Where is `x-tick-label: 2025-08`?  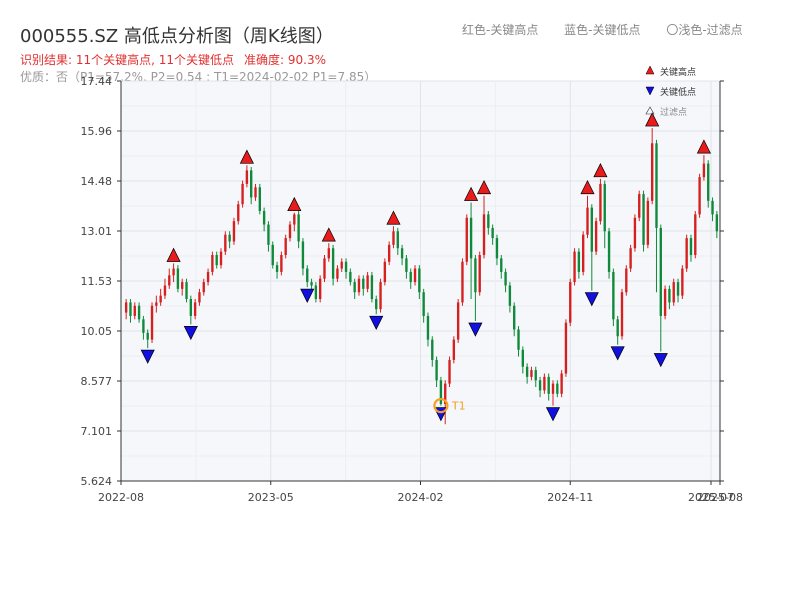 x-tick-label: 2025-08 is located at coordinates (720, 497).